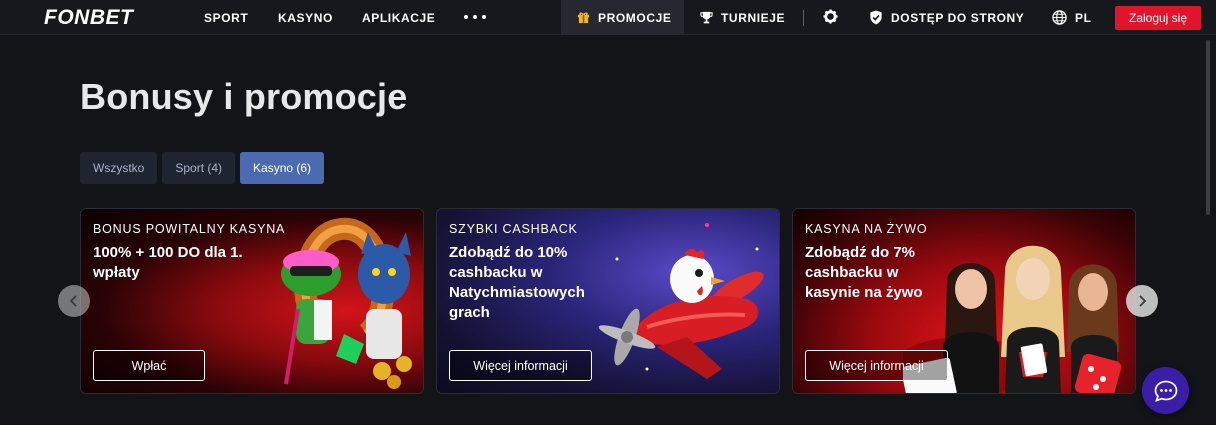 The width and height of the screenshot is (1216, 425). What do you see at coordinates (803, 18) in the screenshot?
I see `nav-divider` at bounding box center [803, 18].